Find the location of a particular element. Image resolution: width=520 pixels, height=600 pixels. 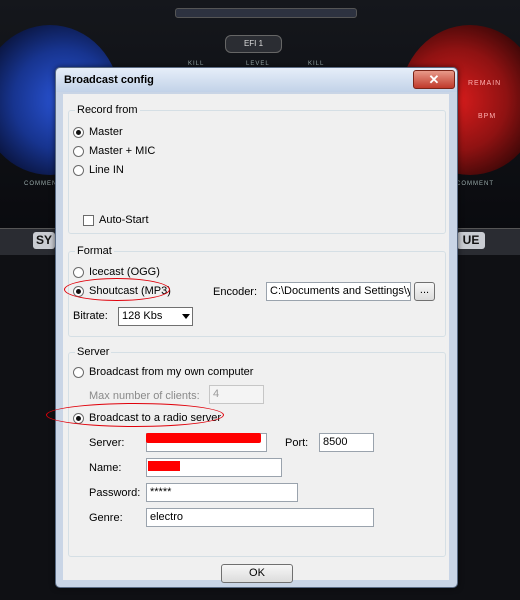

radio-master: Master is located at coordinates (98, 132).